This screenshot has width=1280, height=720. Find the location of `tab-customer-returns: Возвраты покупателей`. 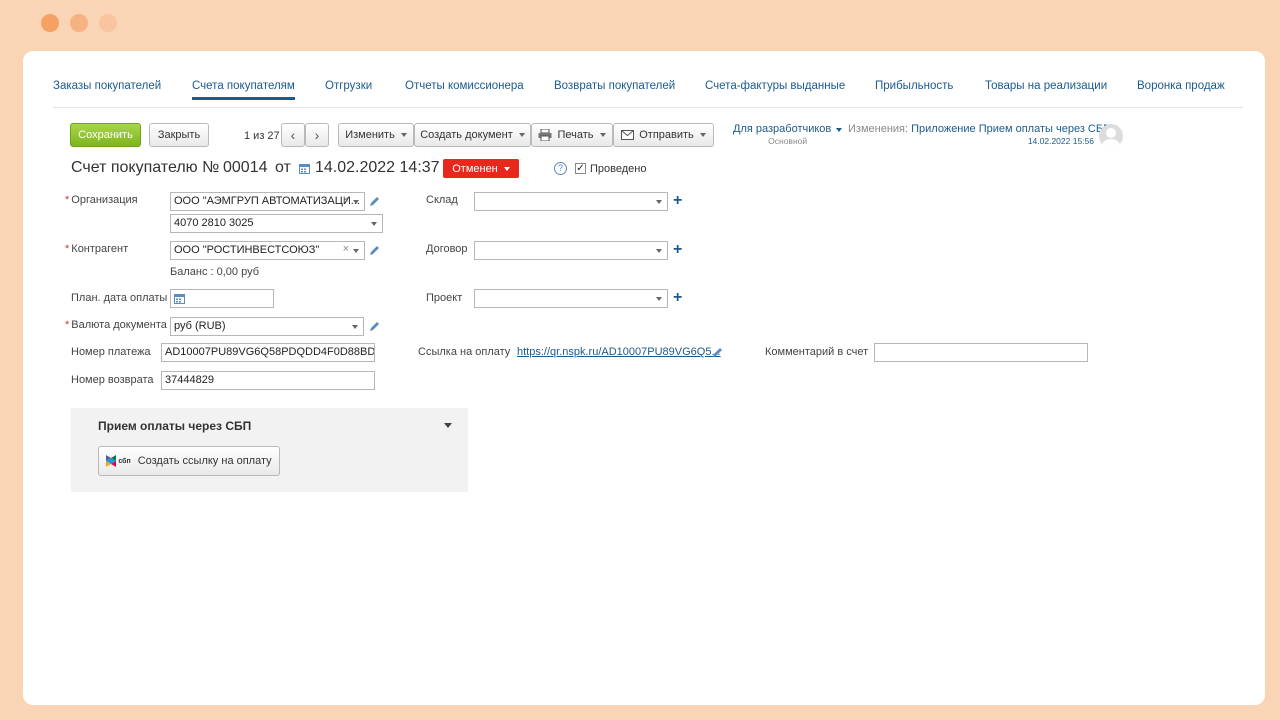

tab-customer-returns: Возвраты покупателей is located at coordinates (614, 90).